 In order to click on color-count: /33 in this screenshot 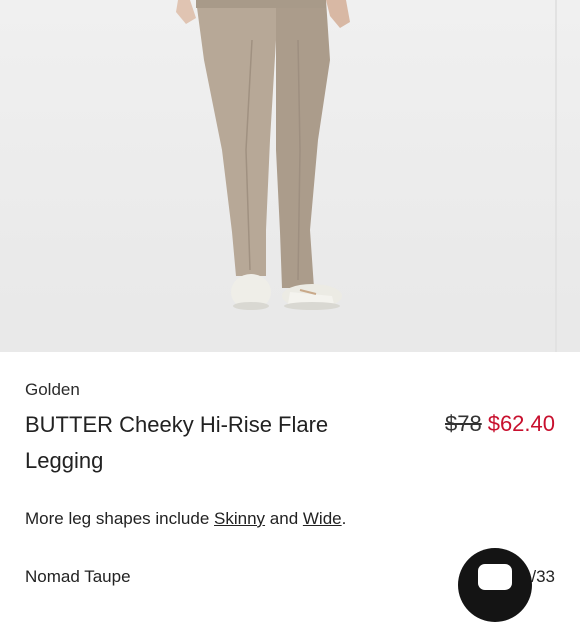, I will do `click(543, 576)`.